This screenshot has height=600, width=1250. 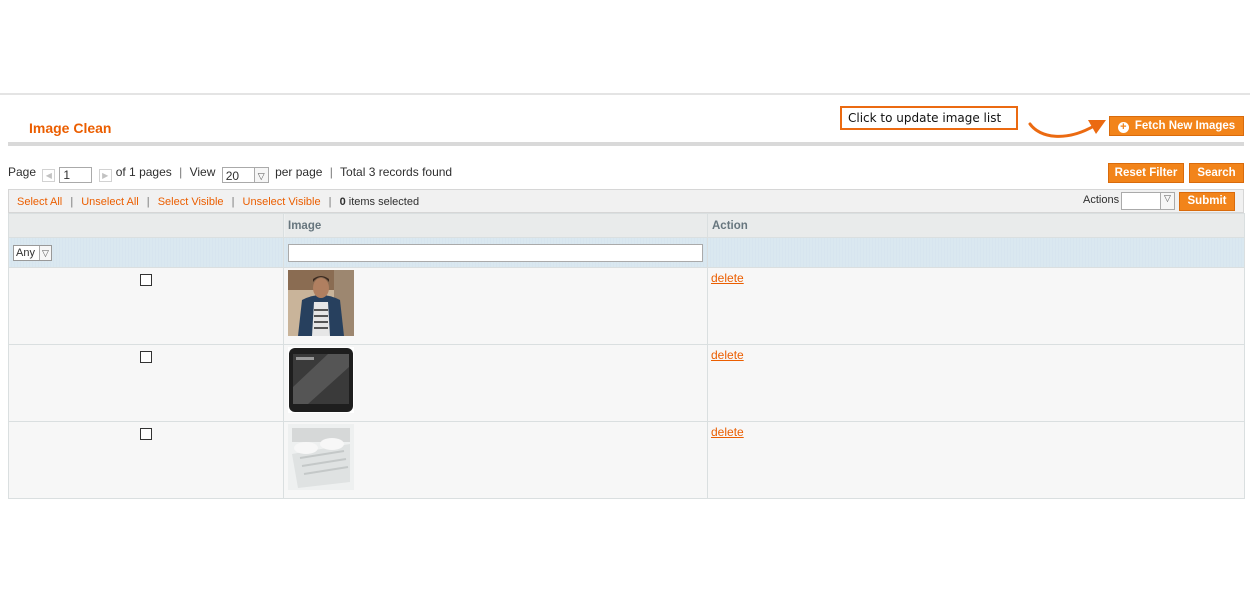 I want to click on per-page-text: per page, so click(x=299, y=172).